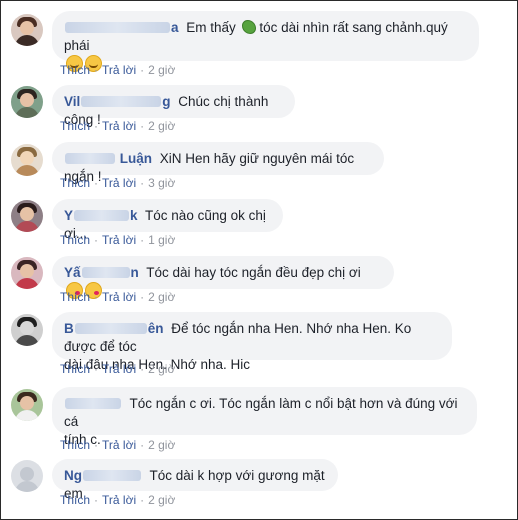 This screenshot has height=520, width=518. I want to click on commenter-name: Yấ n, so click(101, 273).